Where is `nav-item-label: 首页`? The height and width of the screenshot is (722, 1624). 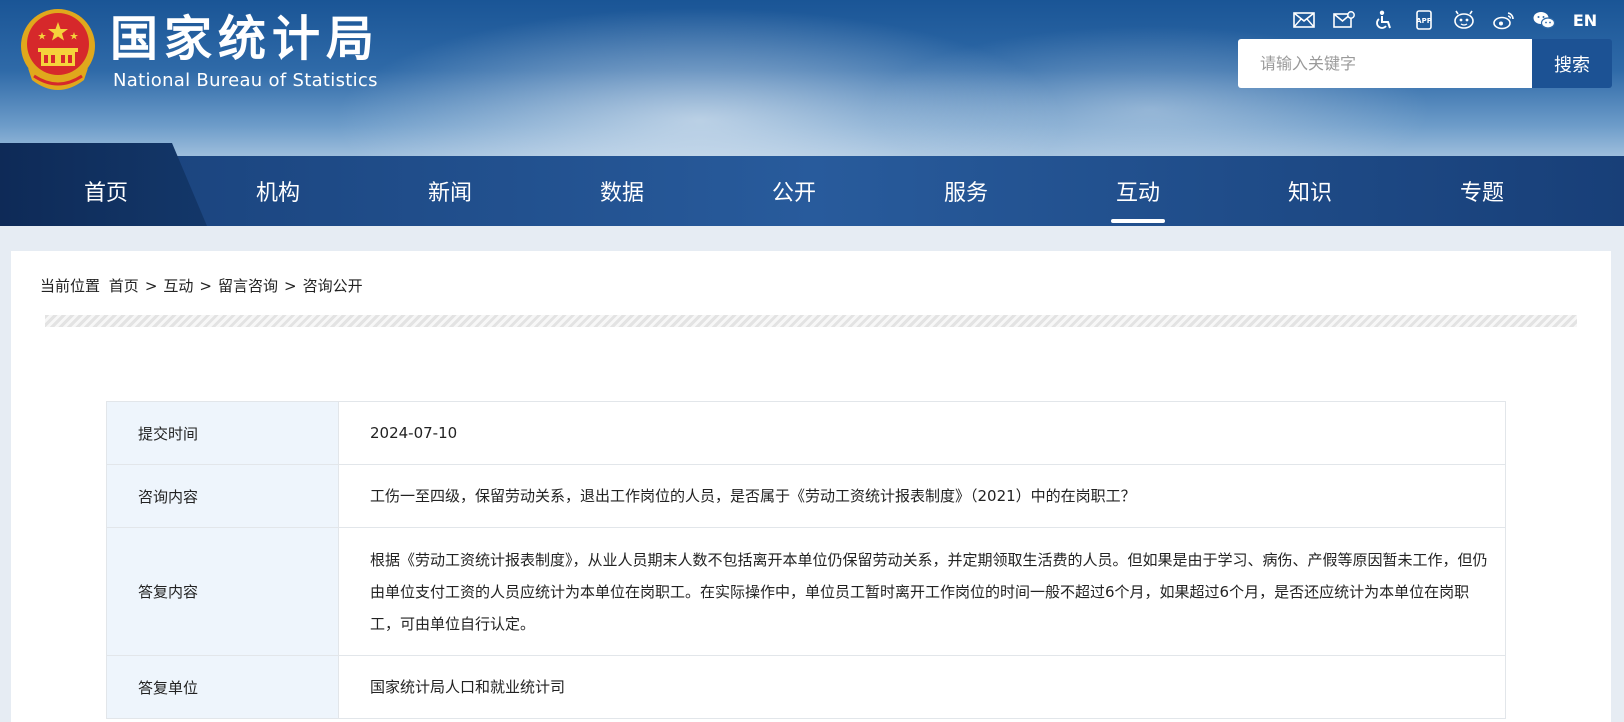 nav-item-label: 首页 is located at coordinates (105, 193).